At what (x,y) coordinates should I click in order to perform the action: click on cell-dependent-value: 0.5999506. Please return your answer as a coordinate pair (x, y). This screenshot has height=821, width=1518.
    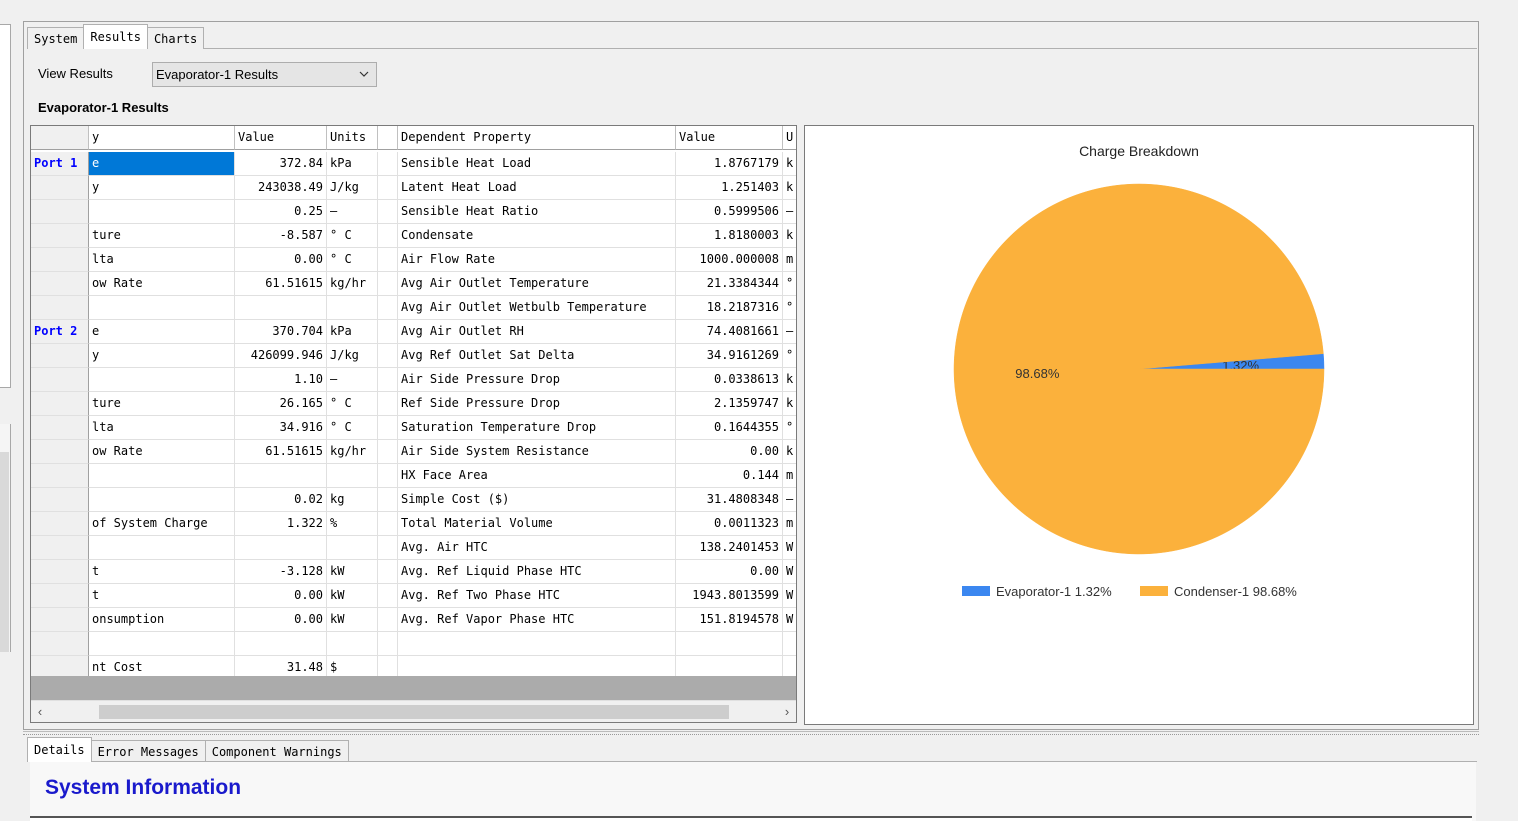
    Looking at the image, I should click on (729, 212).